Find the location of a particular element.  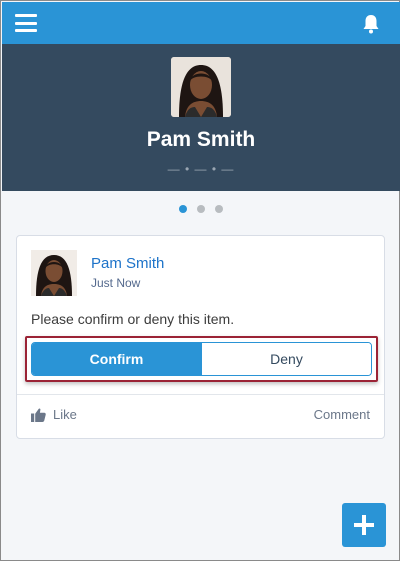

confirm-deny-button-group: Confirm Deny is located at coordinates (201, 359).